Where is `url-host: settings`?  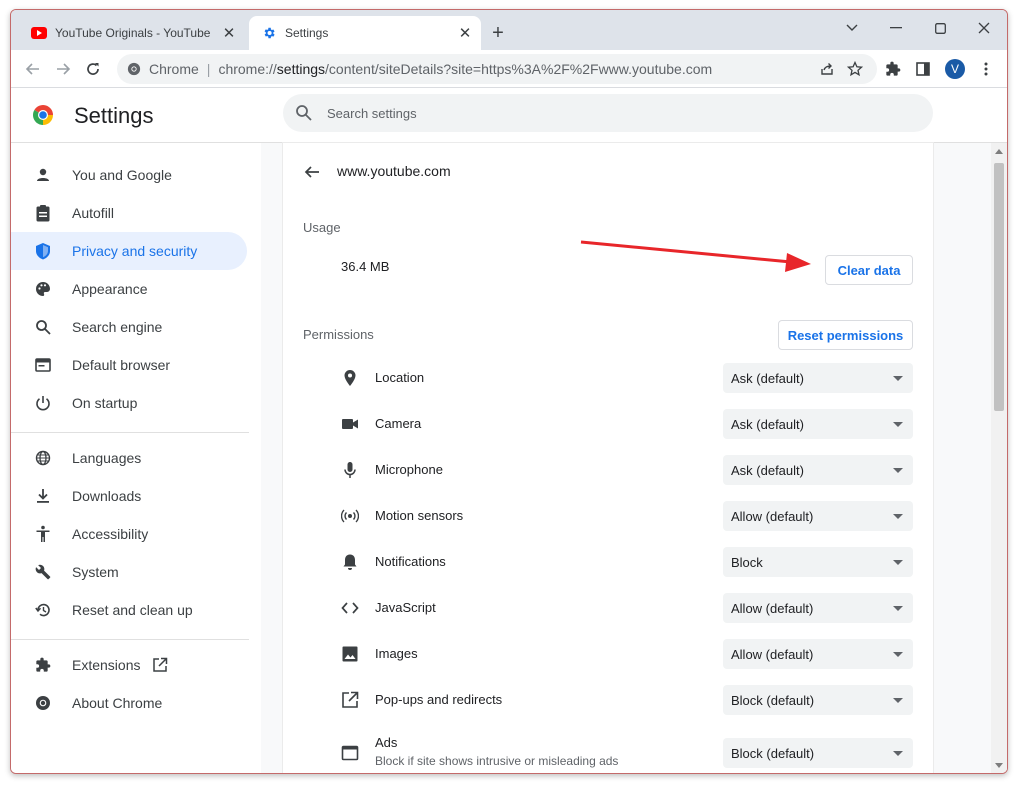 url-host: settings is located at coordinates (301, 69).